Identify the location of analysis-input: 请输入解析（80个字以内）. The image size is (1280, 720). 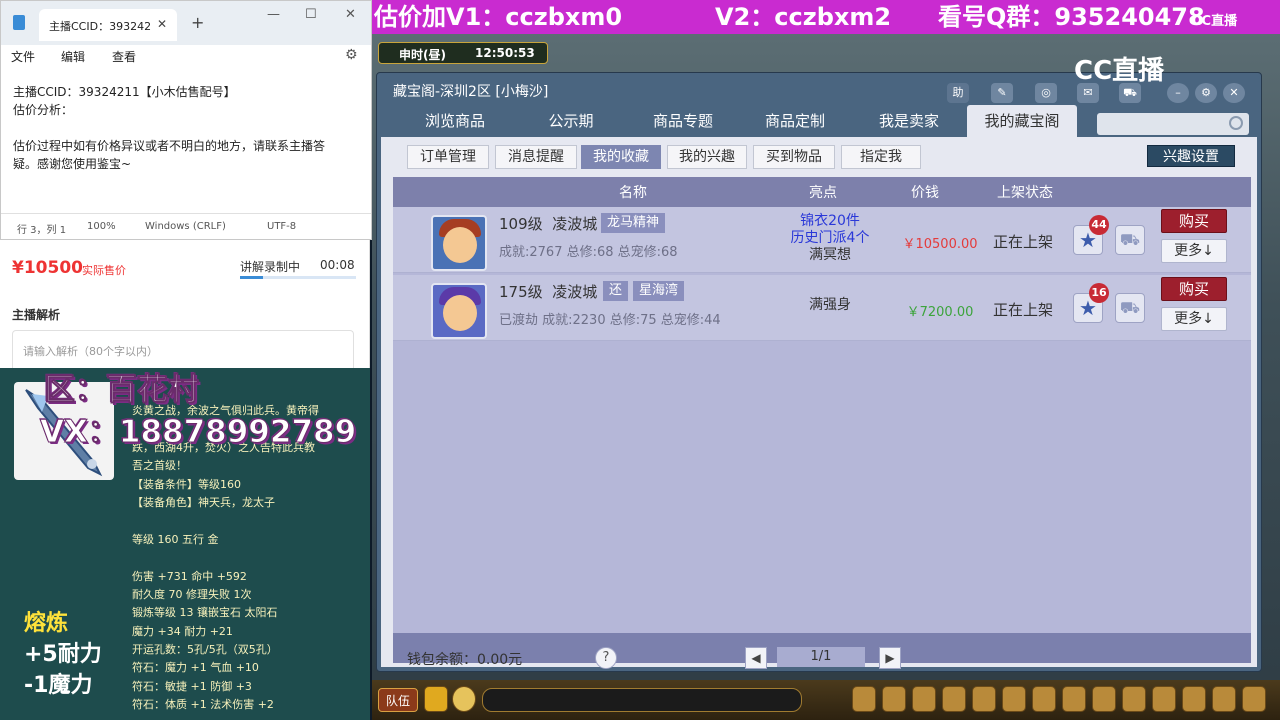
(183, 349).